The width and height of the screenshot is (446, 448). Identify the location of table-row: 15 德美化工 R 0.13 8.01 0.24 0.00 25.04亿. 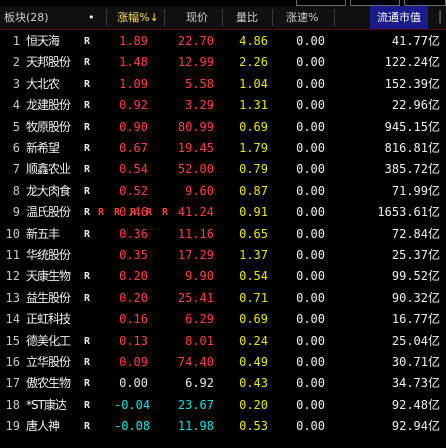
(223, 341).